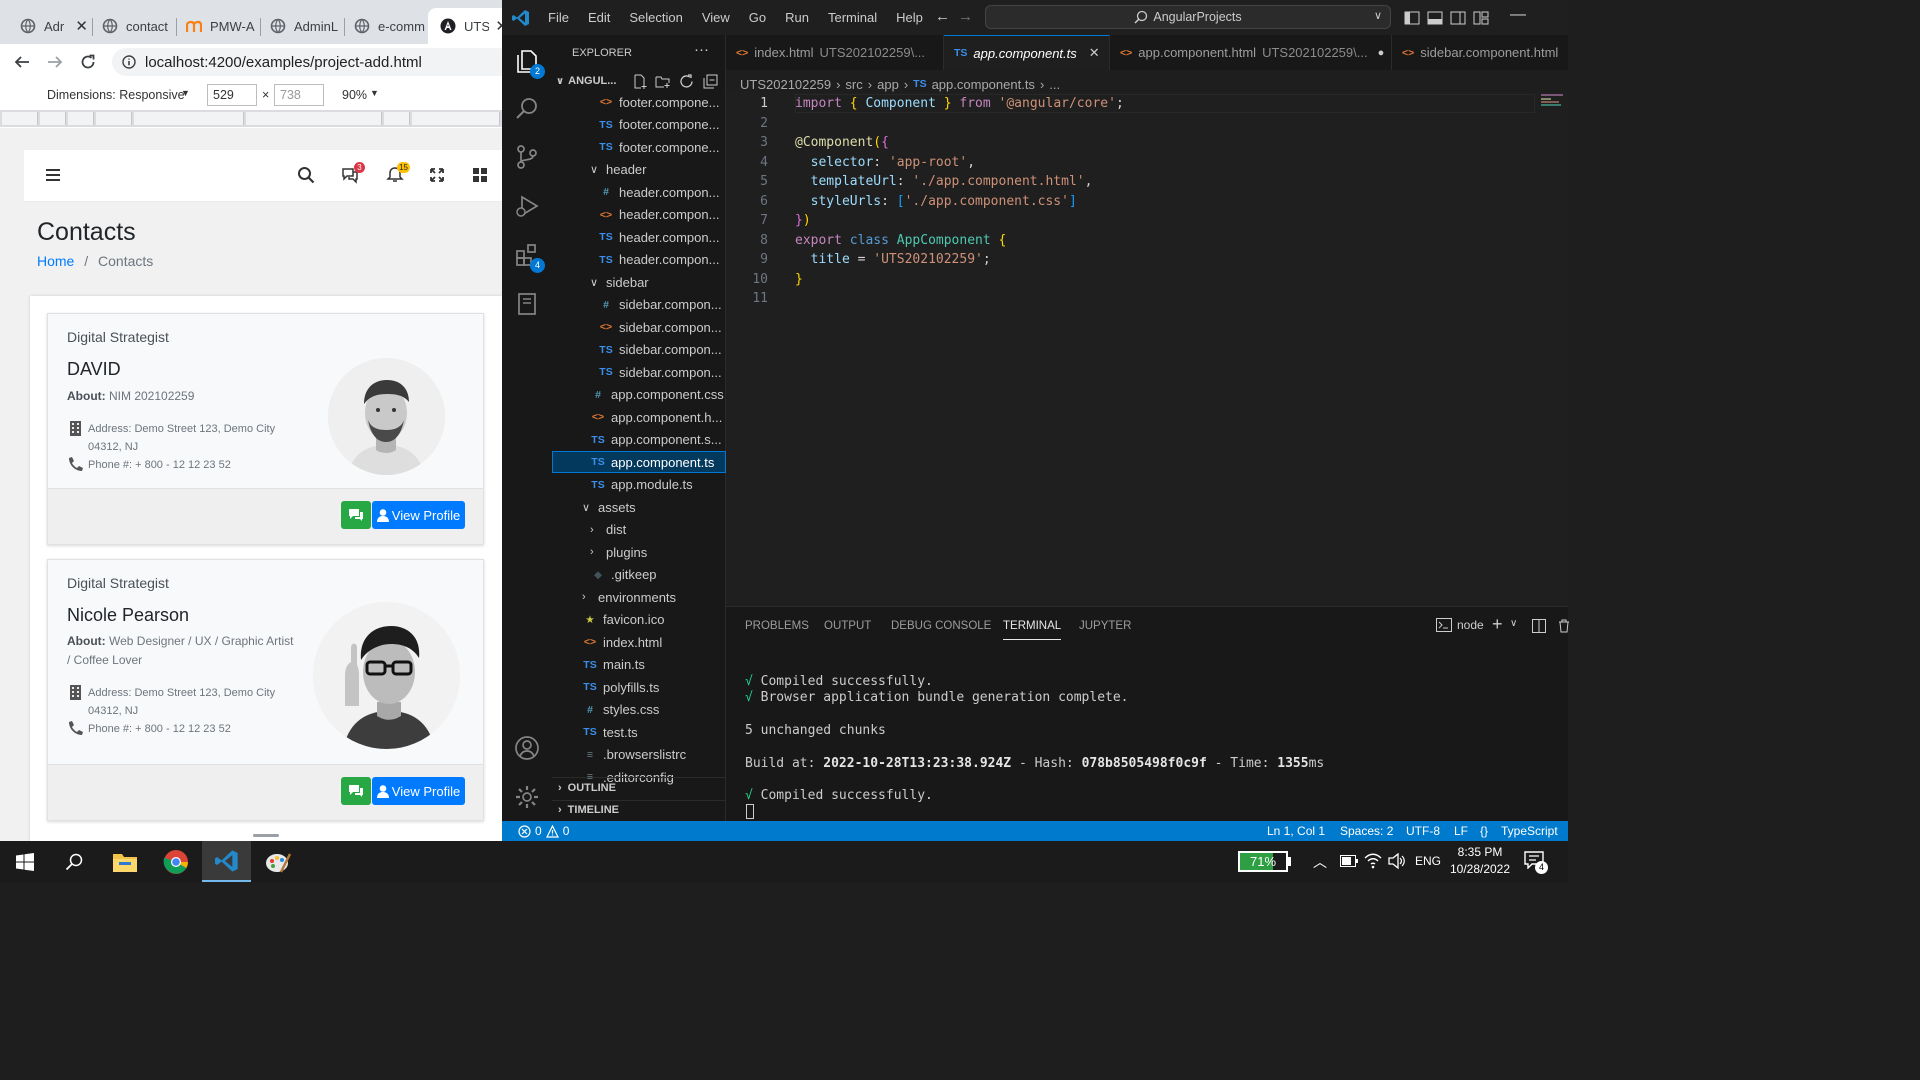 This screenshot has width=1920, height=1080. What do you see at coordinates (480, 175) in the screenshot?
I see `grid-apps-icon` at bounding box center [480, 175].